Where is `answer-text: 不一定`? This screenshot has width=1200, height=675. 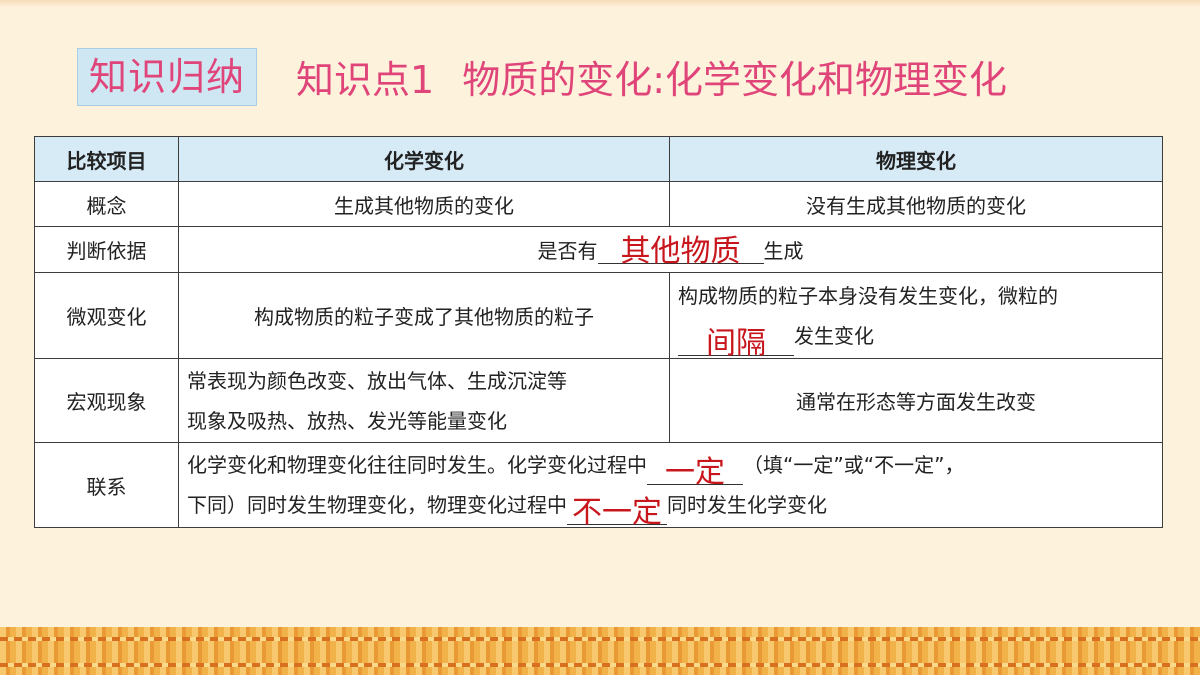
answer-text: 不一定 is located at coordinates (617, 512).